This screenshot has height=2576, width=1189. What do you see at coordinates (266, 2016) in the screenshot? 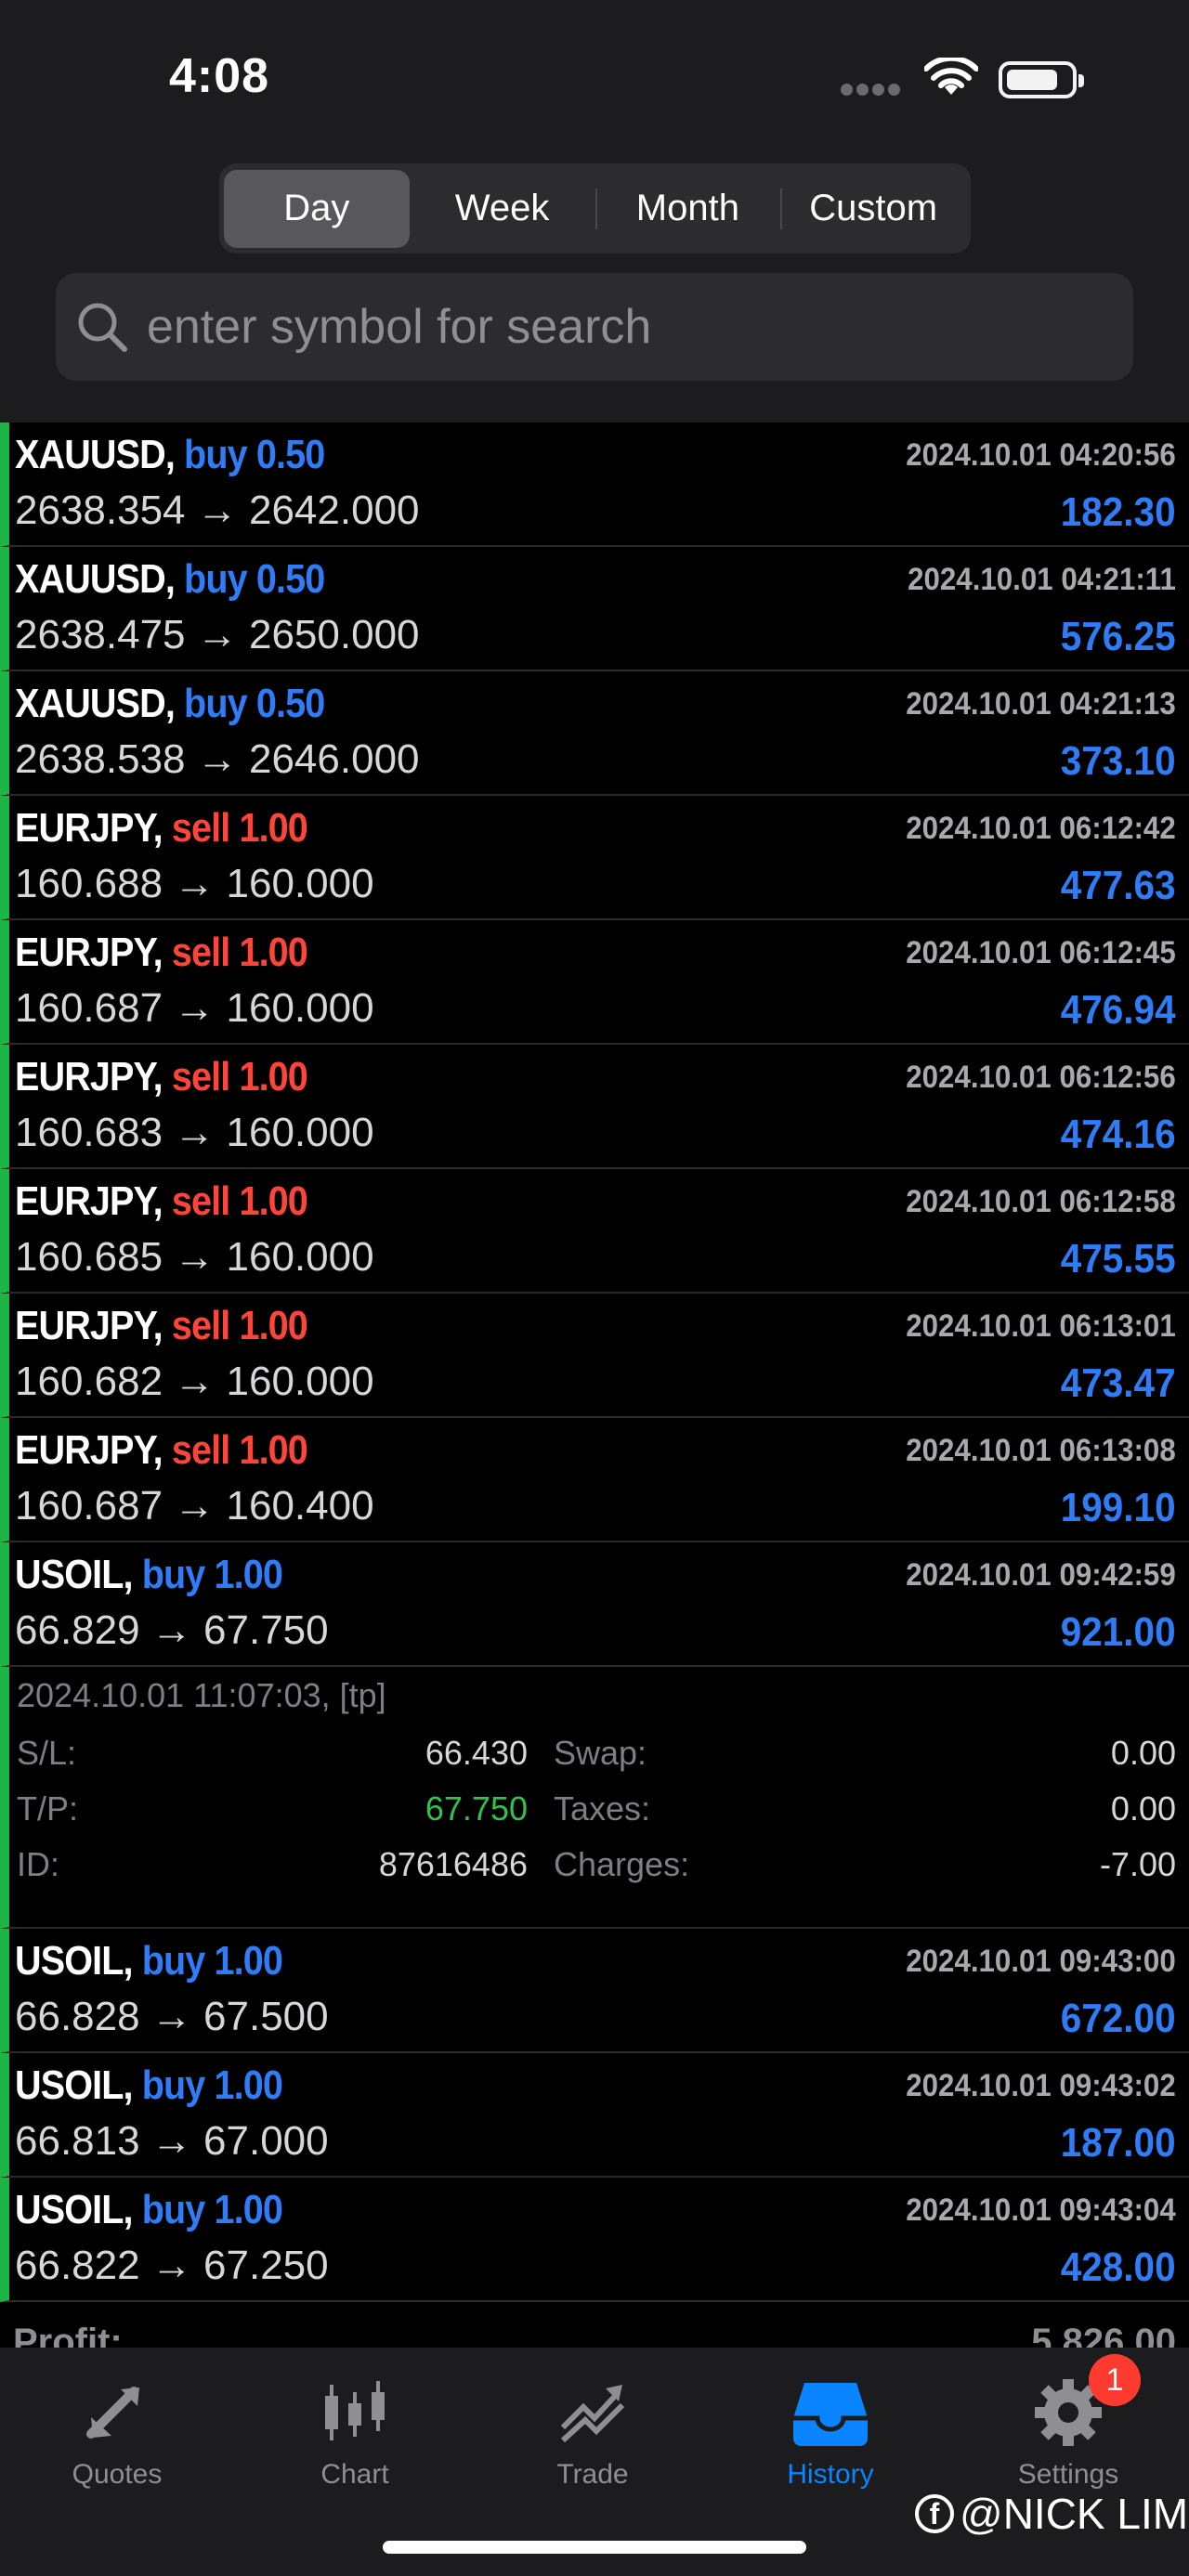
I see `deal-close-price: 67.500` at bounding box center [266, 2016].